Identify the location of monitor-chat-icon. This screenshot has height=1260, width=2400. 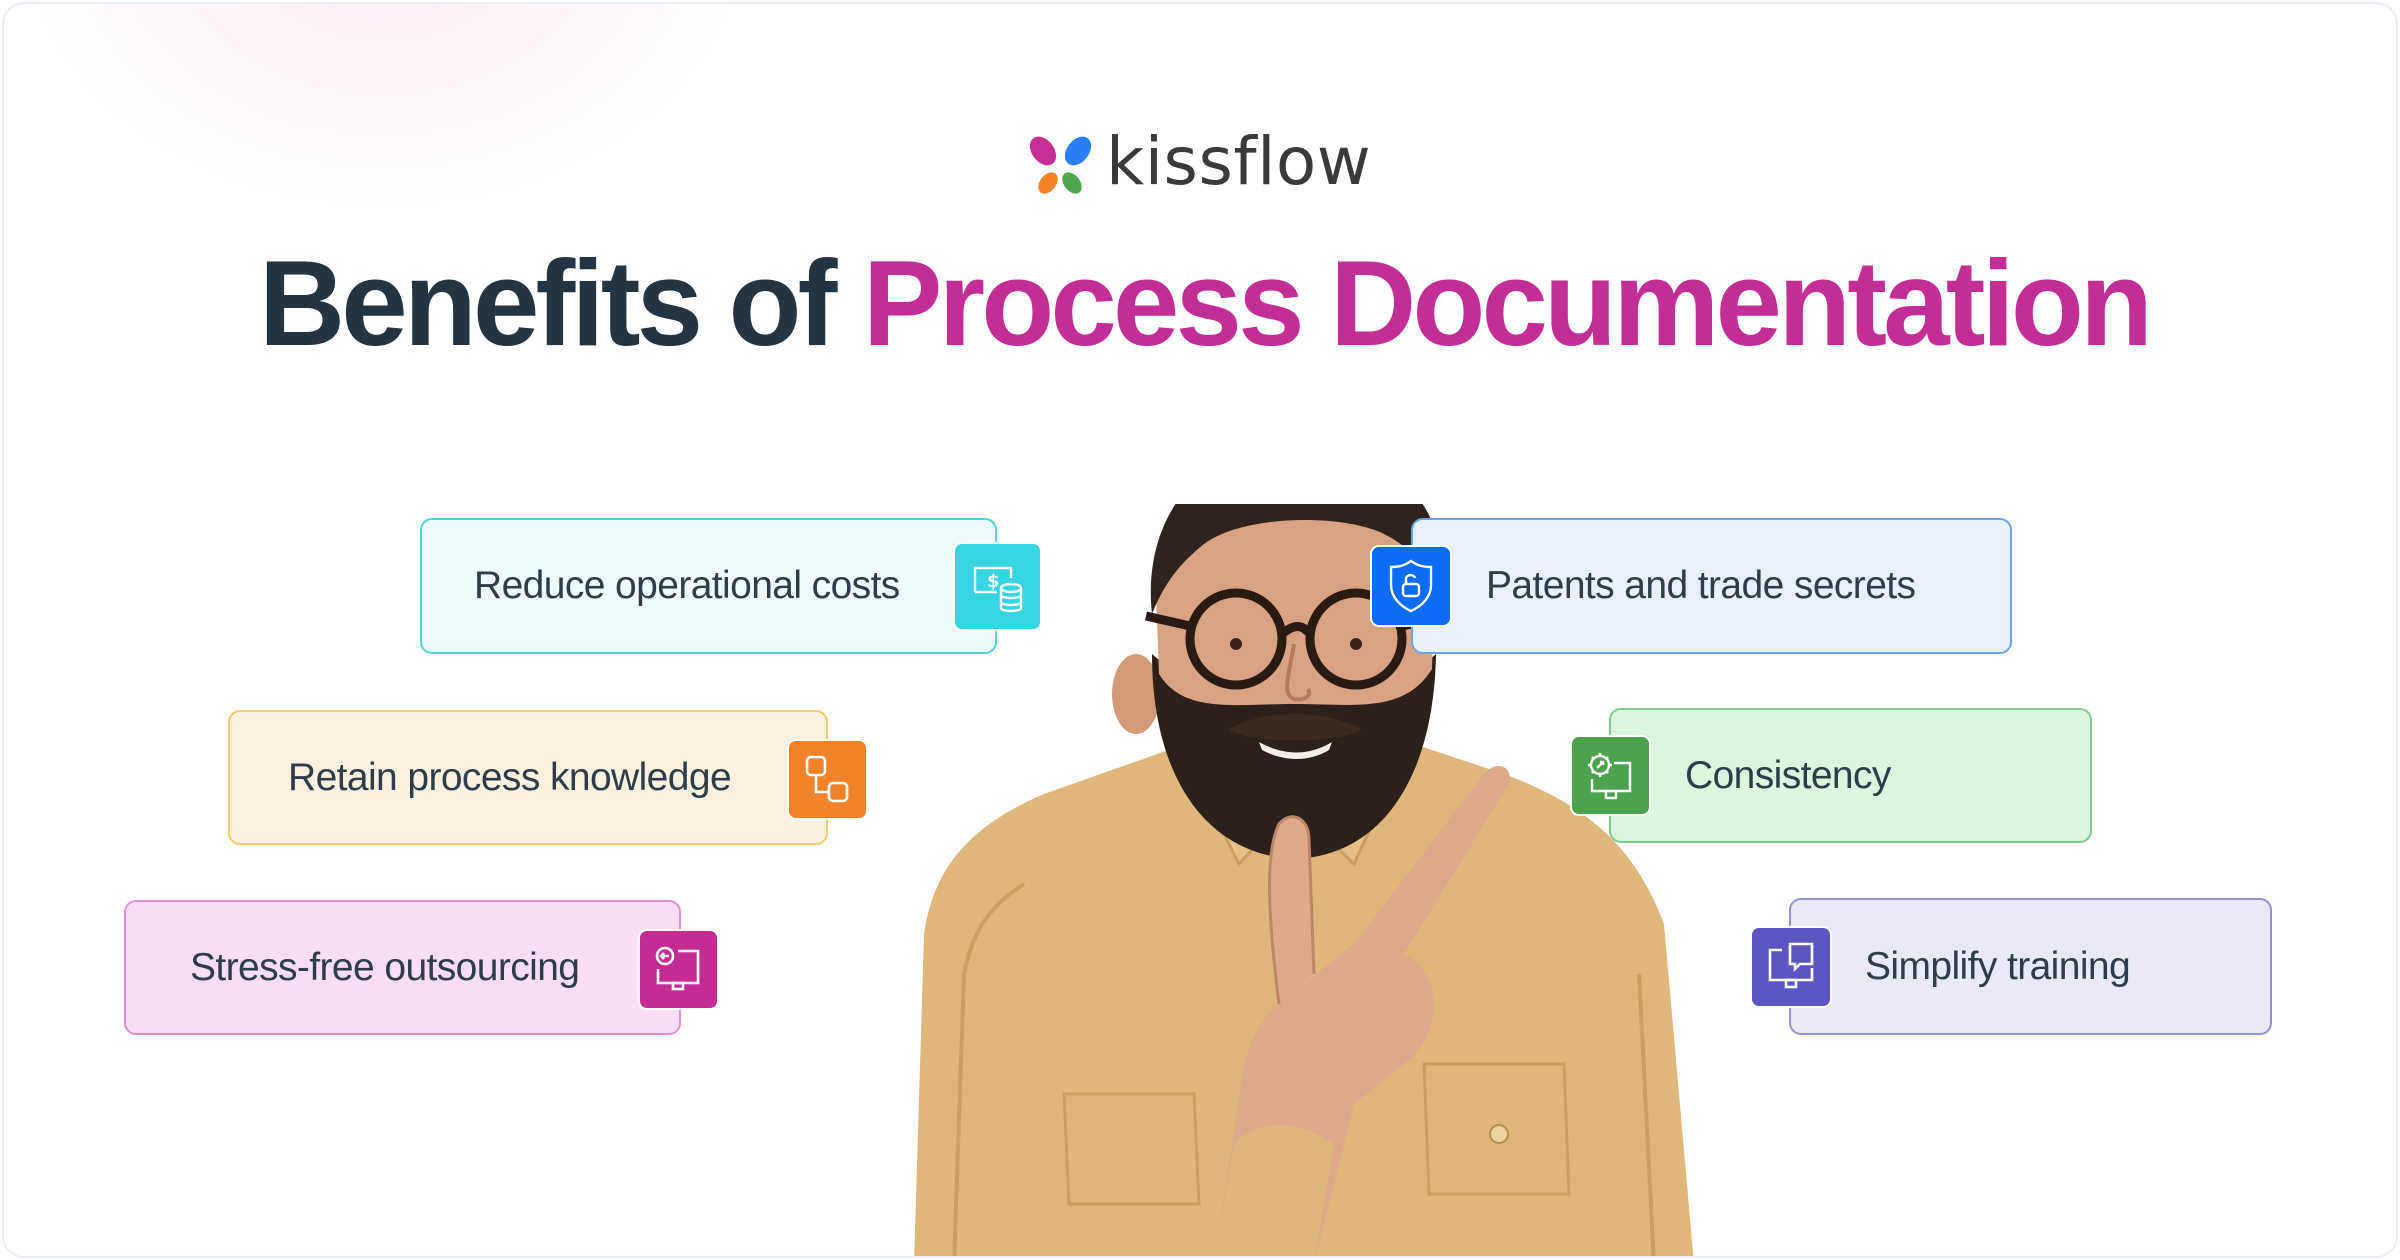
(1791, 967).